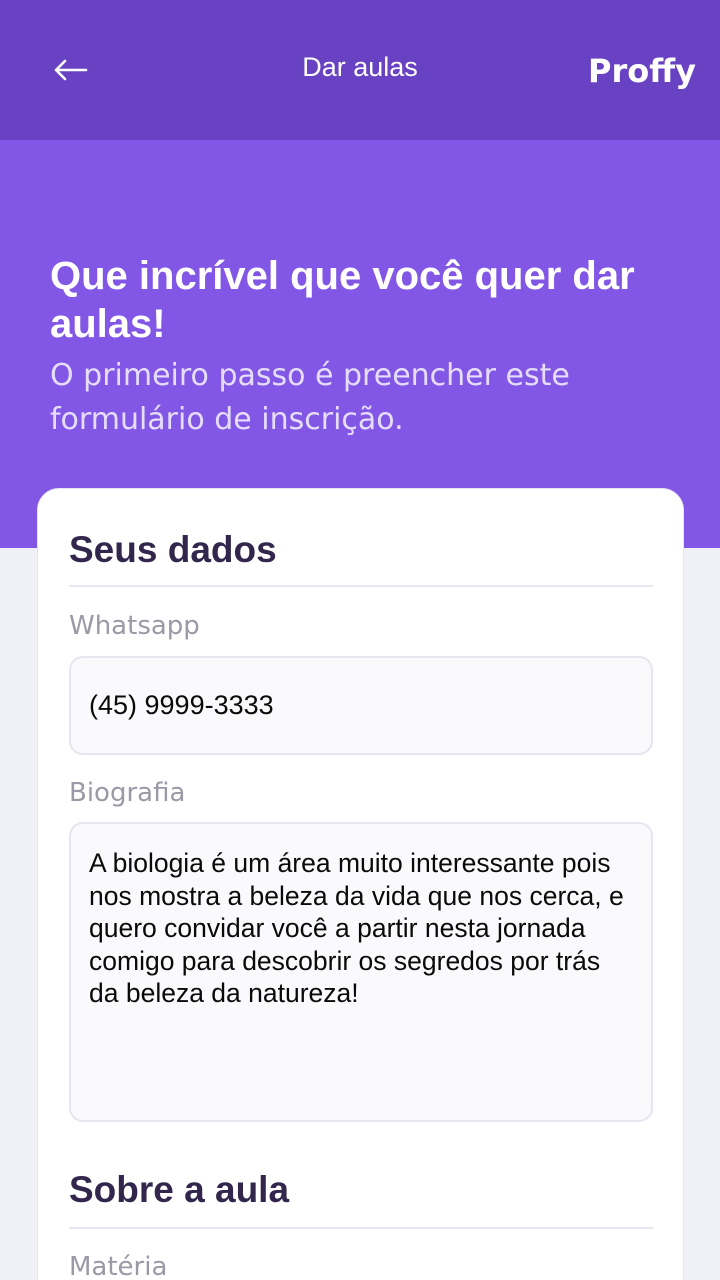  What do you see at coordinates (173, 549) in the screenshot?
I see `section-title-personal-data: Seus dados` at bounding box center [173, 549].